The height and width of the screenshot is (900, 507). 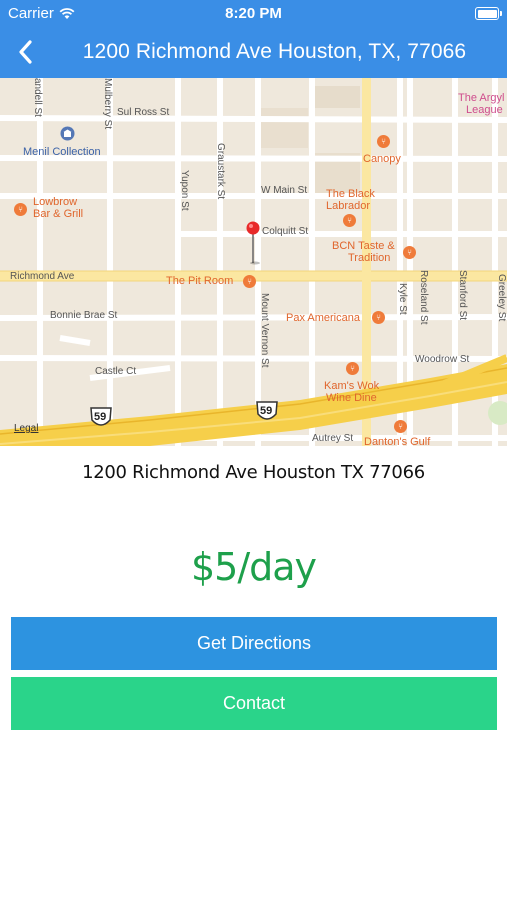 What do you see at coordinates (58, 214) in the screenshot?
I see `poi-label: Bar & Grill` at bounding box center [58, 214].